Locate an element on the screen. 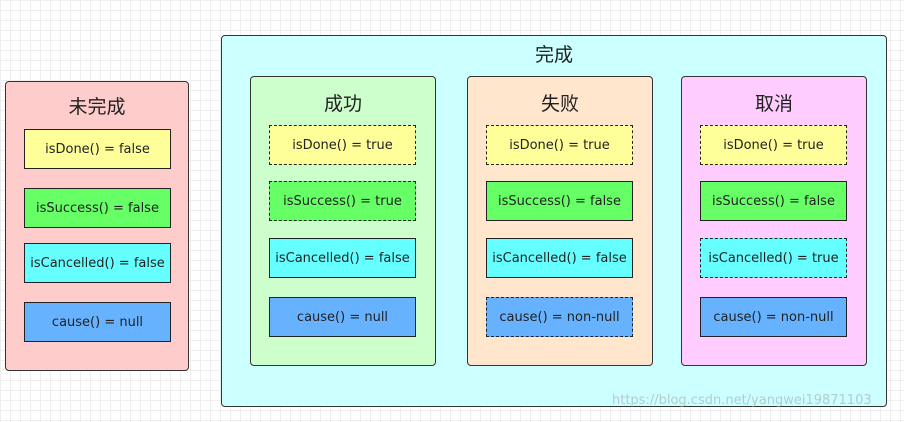 The width and height of the screenshot is (904, 422). watermark-text: https://blog.csdn.net/yangwei19871103 is located at coordinates (742, 400).